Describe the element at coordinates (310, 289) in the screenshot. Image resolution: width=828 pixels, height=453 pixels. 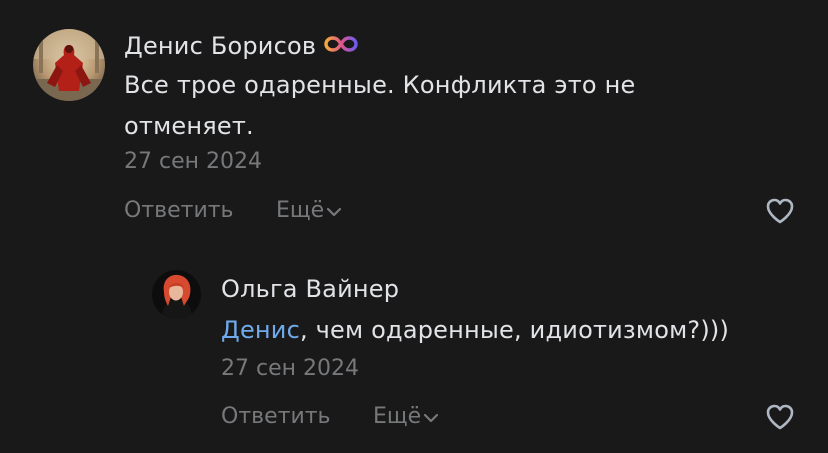
I see `comment-author: Ольга Вайнер` at that location.